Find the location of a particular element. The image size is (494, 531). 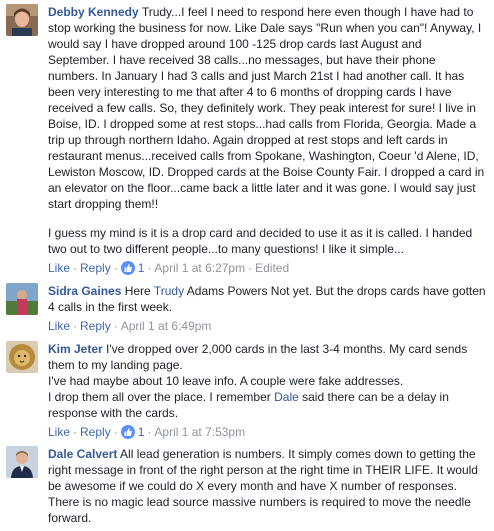

comment-actions: Like · Reply · April 1 at 6:49pm is located at coordinates (130, 326).